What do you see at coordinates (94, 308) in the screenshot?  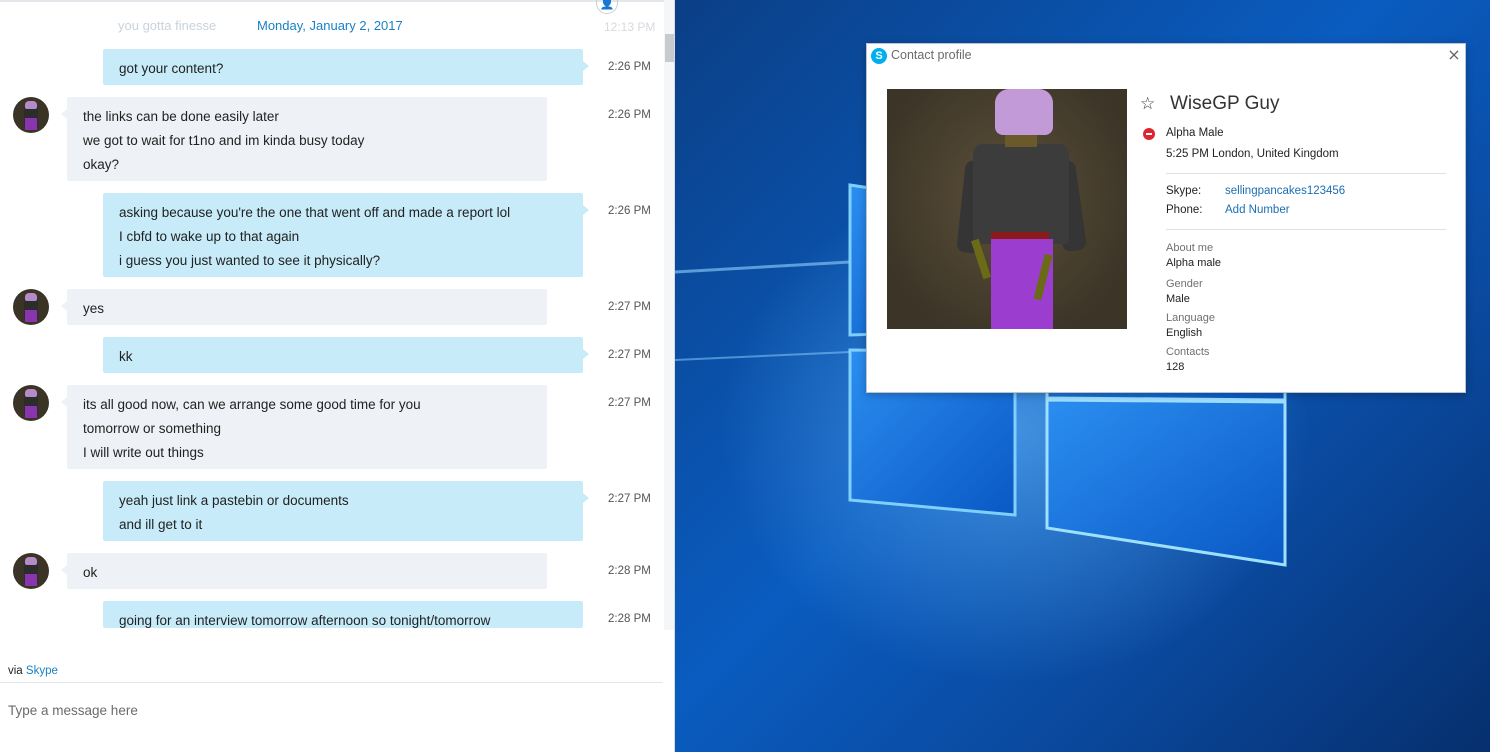 I see `message-text-line: yes` at bounding box center [94, 308].